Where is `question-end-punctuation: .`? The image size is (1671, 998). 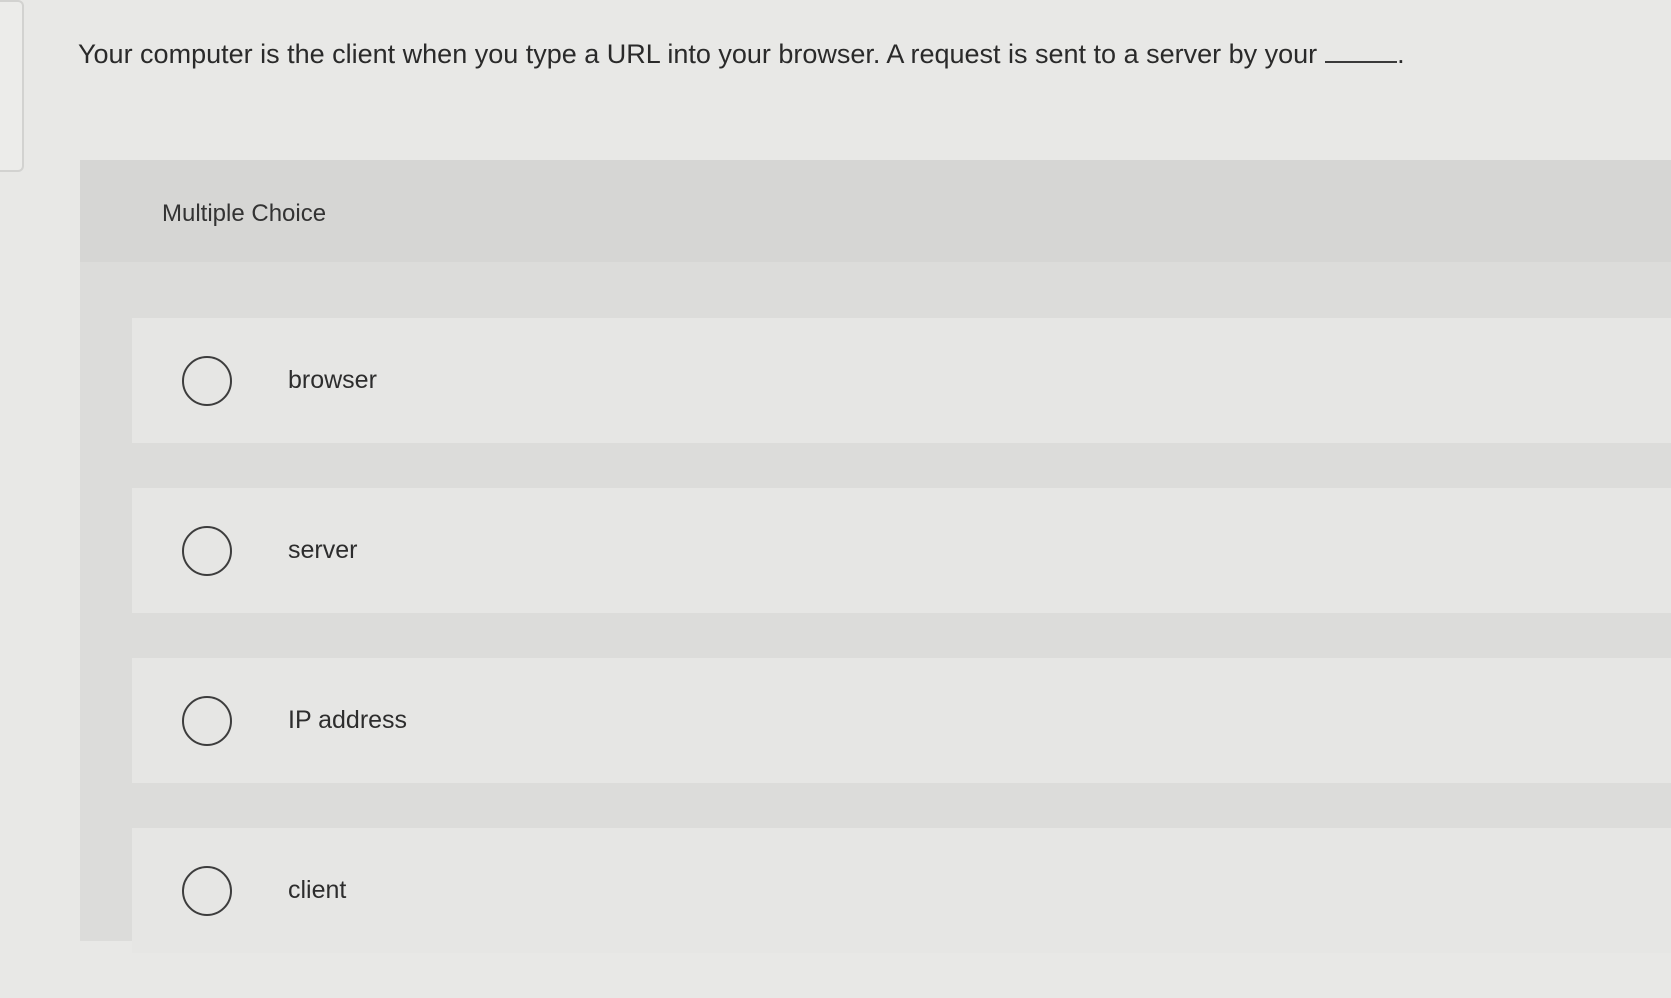
question-end-punctuation: . is located at coordinates (1401, 54).